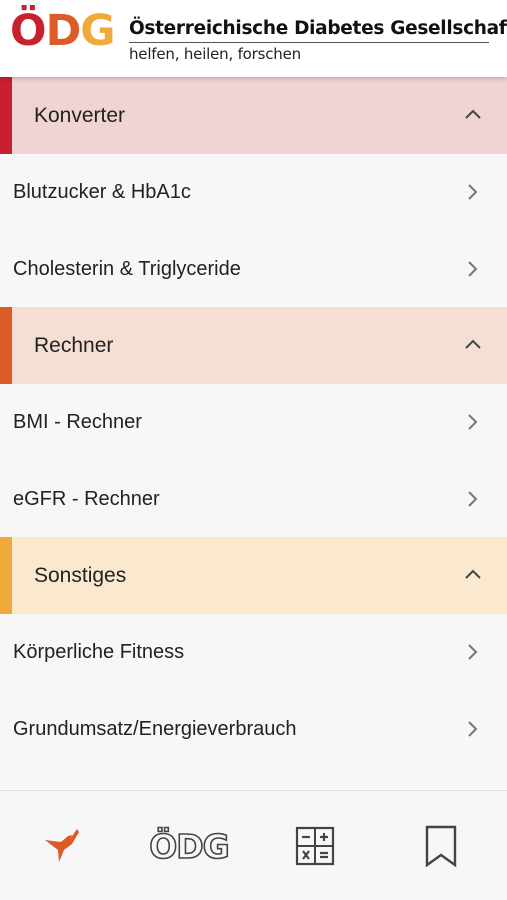  I want to click on nav-calculator-button, so click(315, 845).